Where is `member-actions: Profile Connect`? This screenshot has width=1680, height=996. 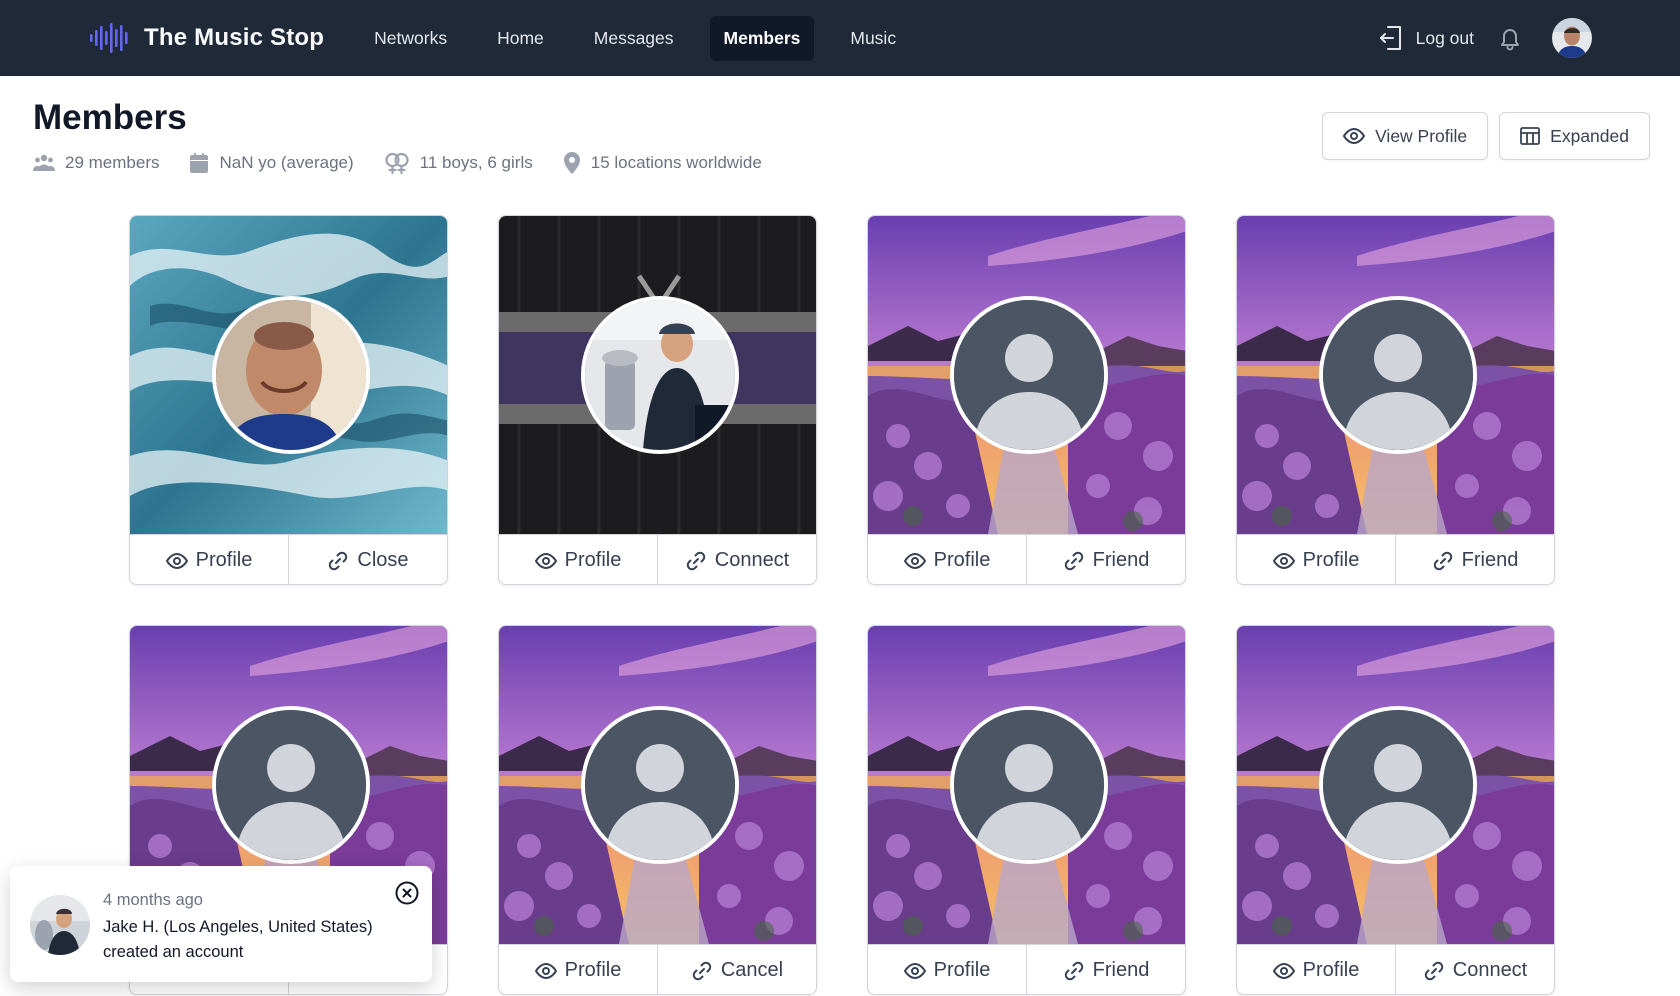 member-actions: Profile Connect is located at coordinates (1395, 969).